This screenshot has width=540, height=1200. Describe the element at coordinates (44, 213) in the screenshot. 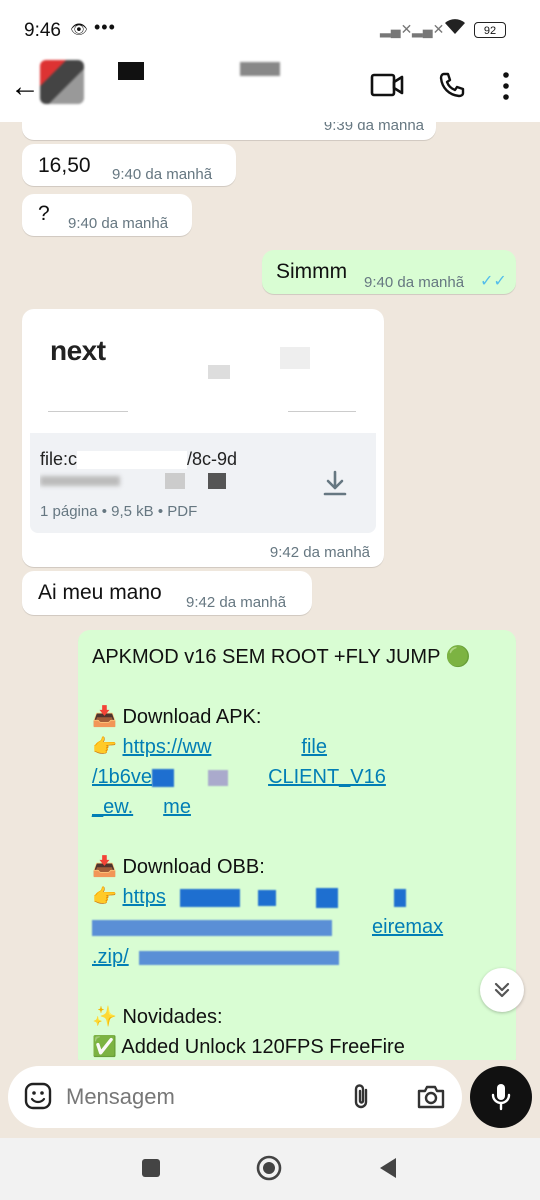

I see `message-text: ?` at that location.